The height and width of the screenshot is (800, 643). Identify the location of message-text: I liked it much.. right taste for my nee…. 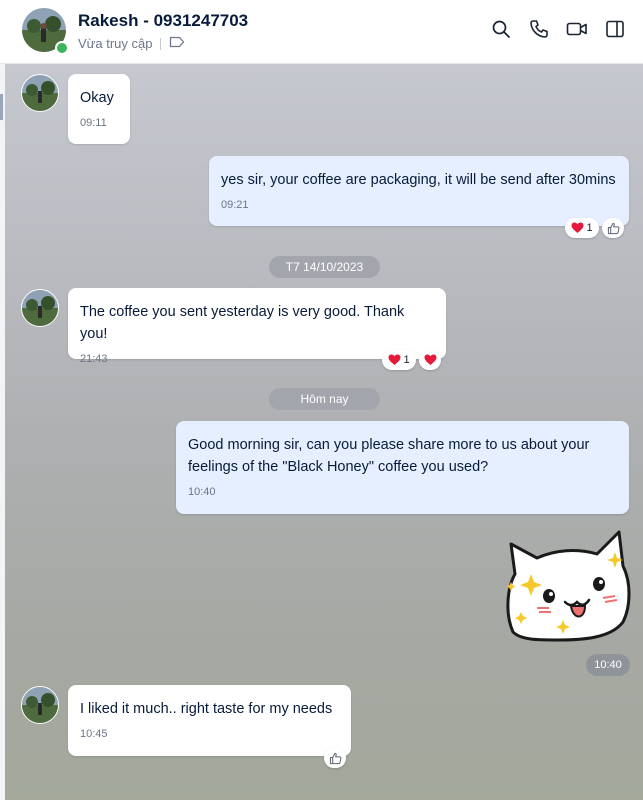
(206, 709).